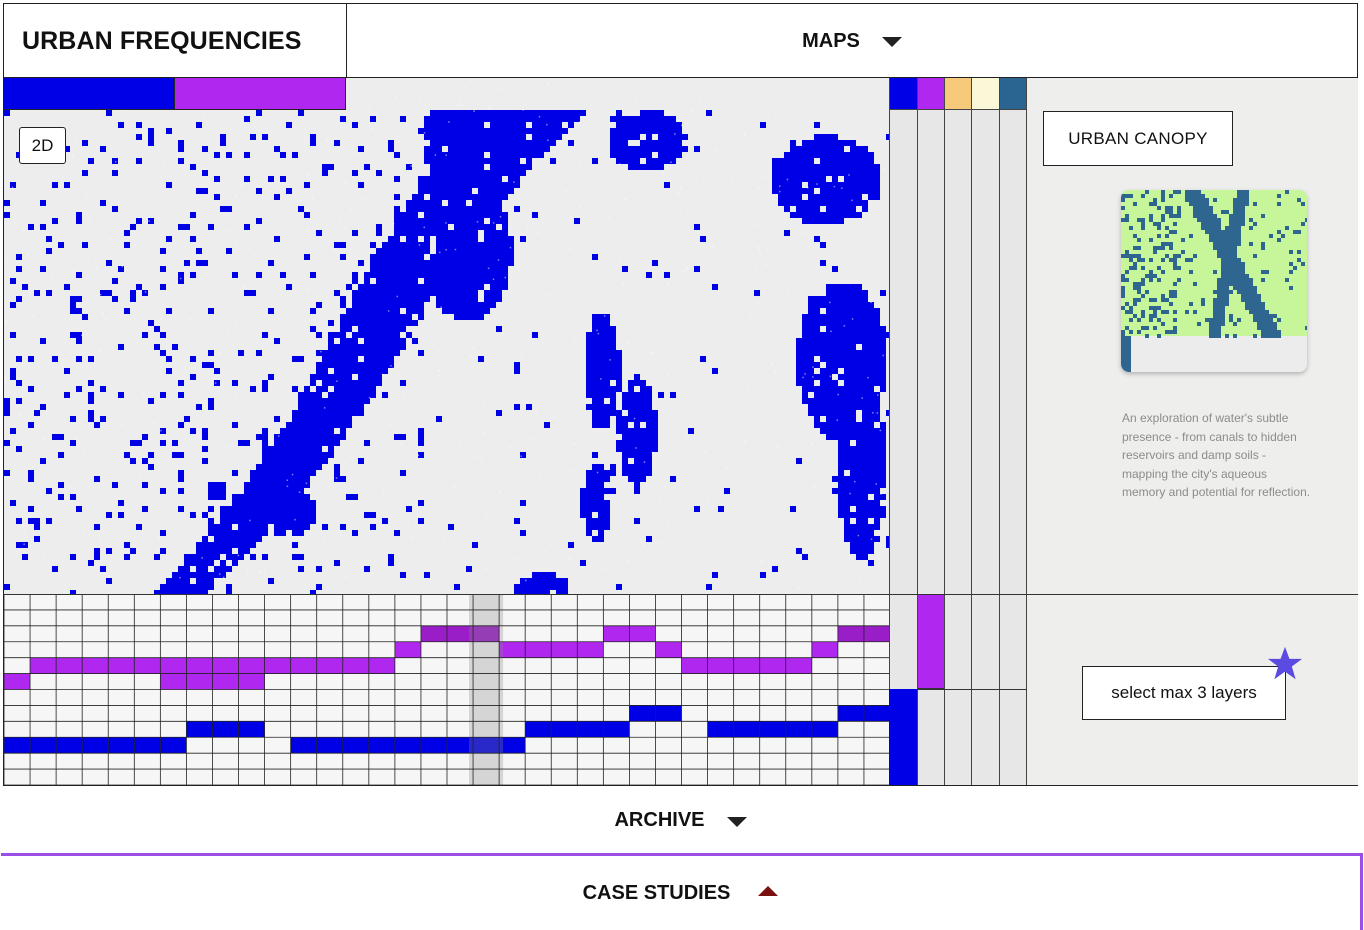  I want to click on strip-divider, so click(972, 689).